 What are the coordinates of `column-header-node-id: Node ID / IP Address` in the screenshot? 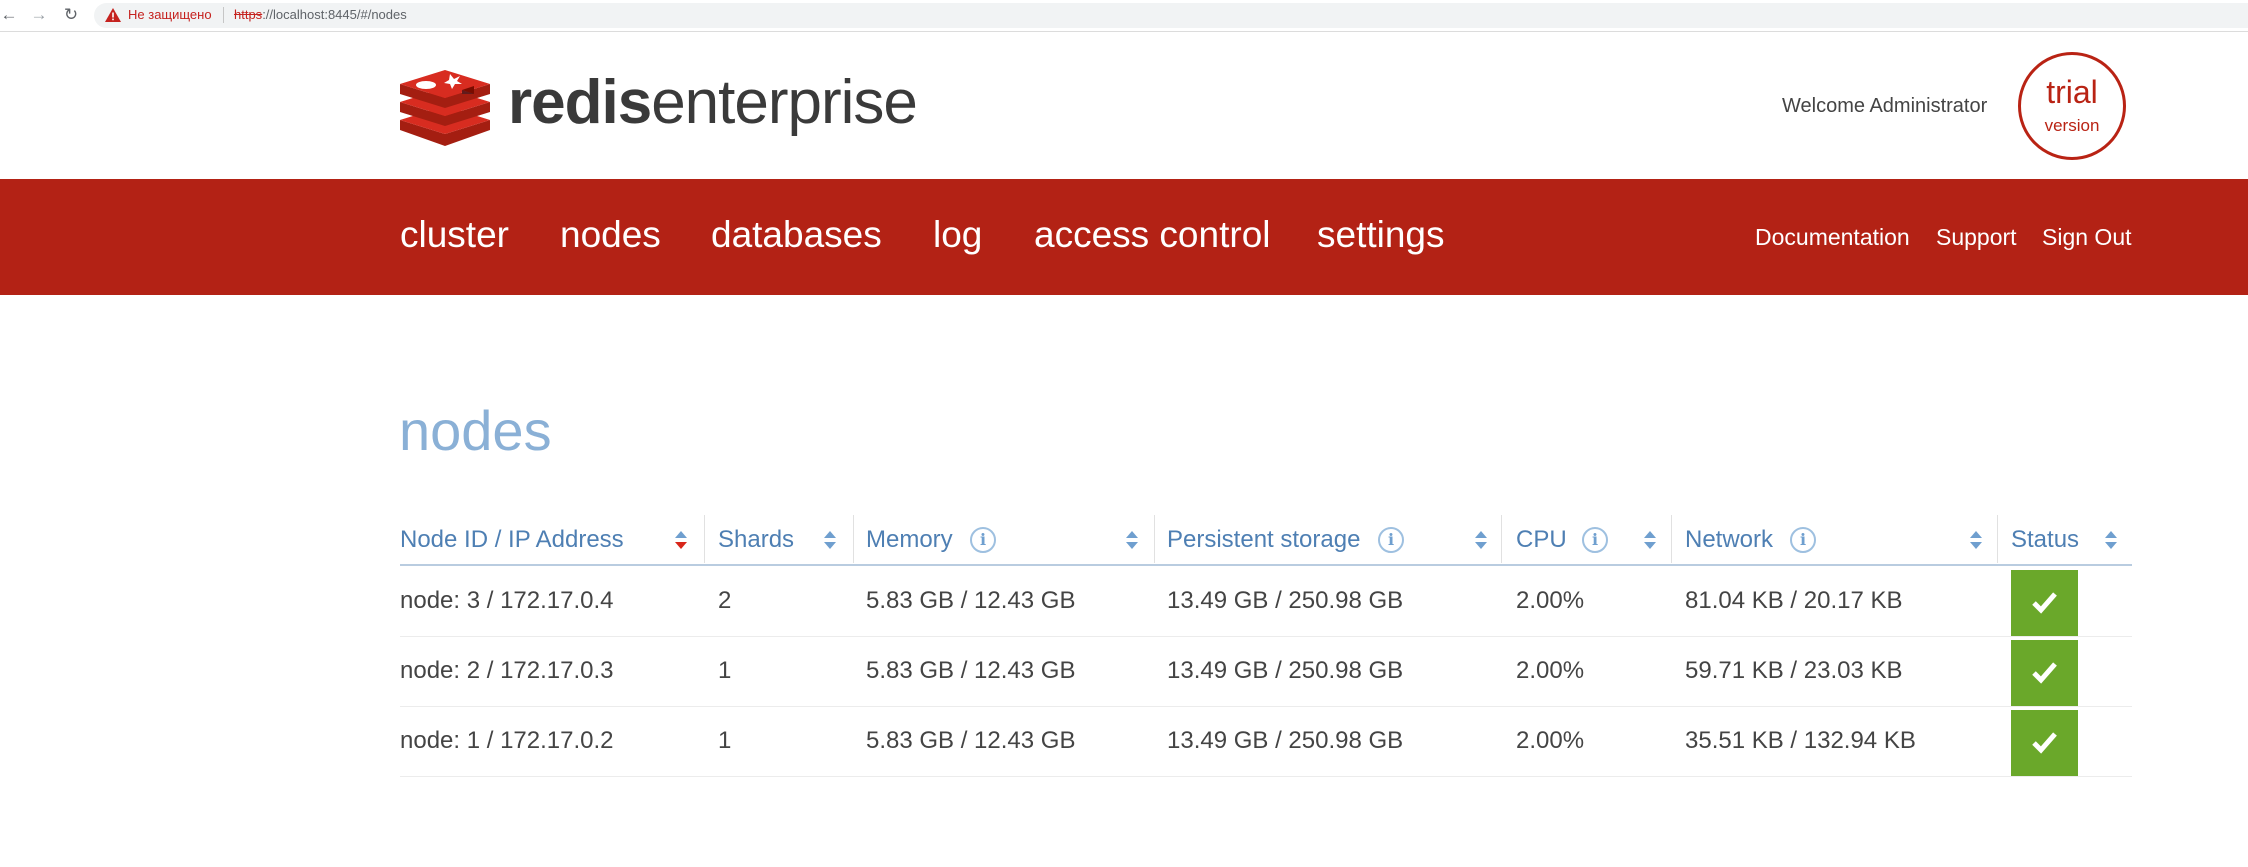 It's located at (512, 540).